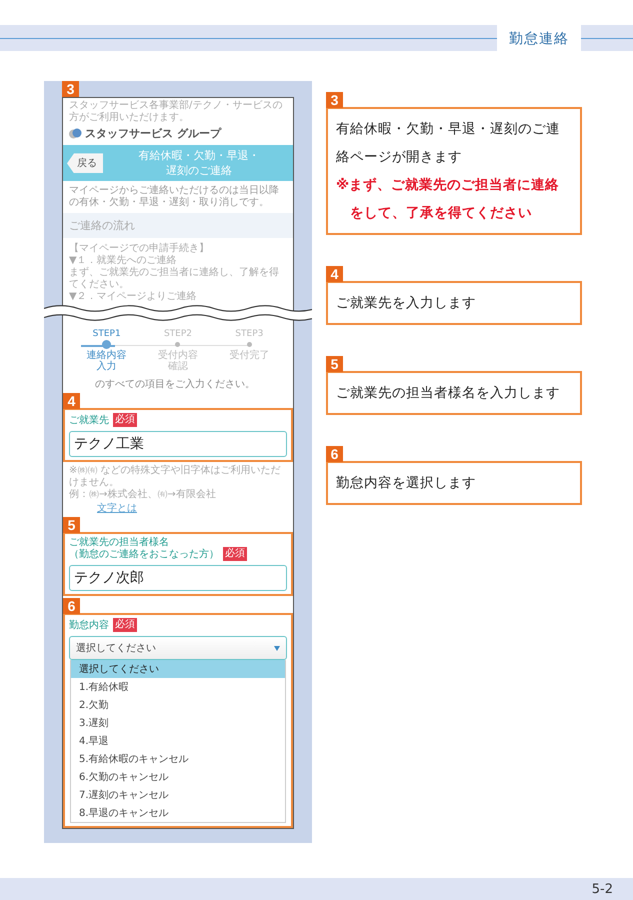 The width and height of the screenshot is (633, 900). What do you see at coordinates (178, 578) in the screenshot?
I see `input-field: テクノ次郎` at bounding box center [178, 578].